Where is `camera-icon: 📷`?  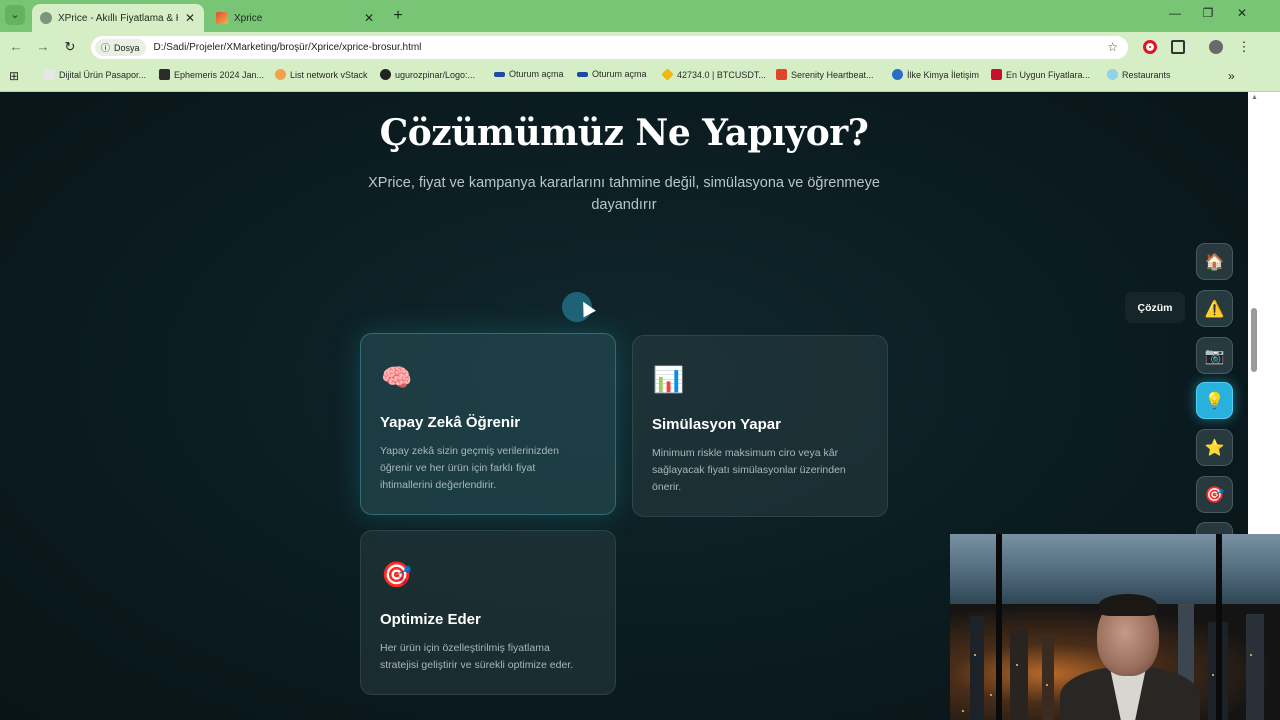
camera-icon: 📷 is located at coordinates (1214, 356).